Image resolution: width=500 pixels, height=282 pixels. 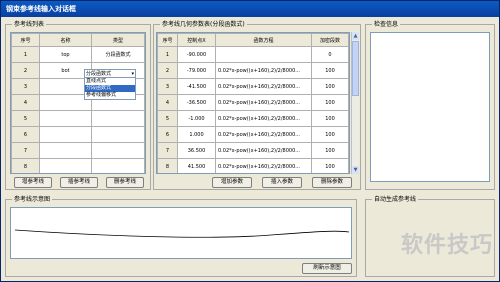 I want to click on type-dropdown-selected: 分段函数式 ▾, so click(x=110, y=74).